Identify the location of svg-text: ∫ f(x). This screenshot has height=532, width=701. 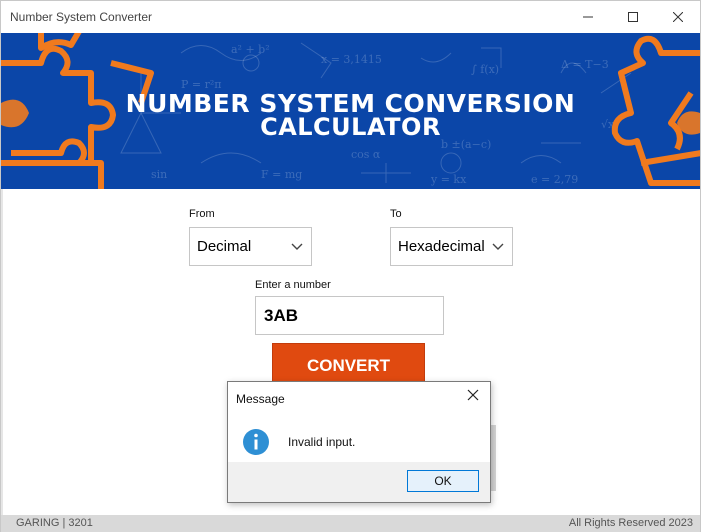
(485, 69).